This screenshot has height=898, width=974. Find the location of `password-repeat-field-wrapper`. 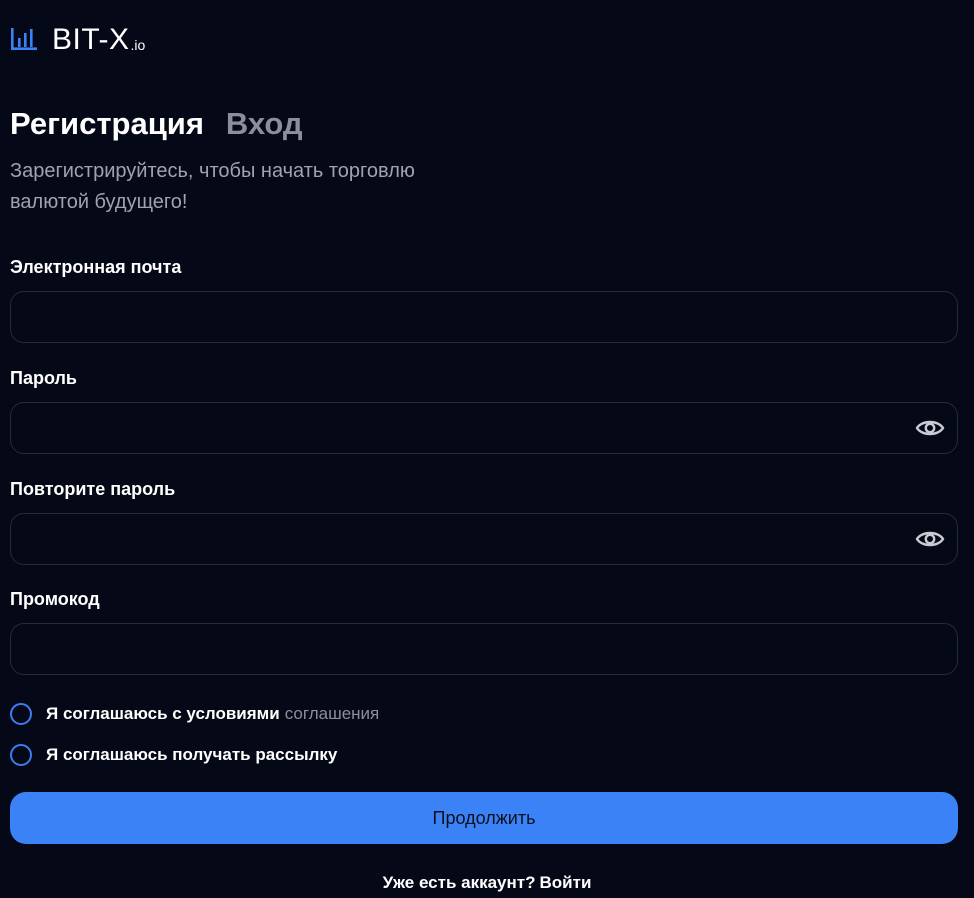

password-repeat-field-wrapper is located at coordinates (484, 539).